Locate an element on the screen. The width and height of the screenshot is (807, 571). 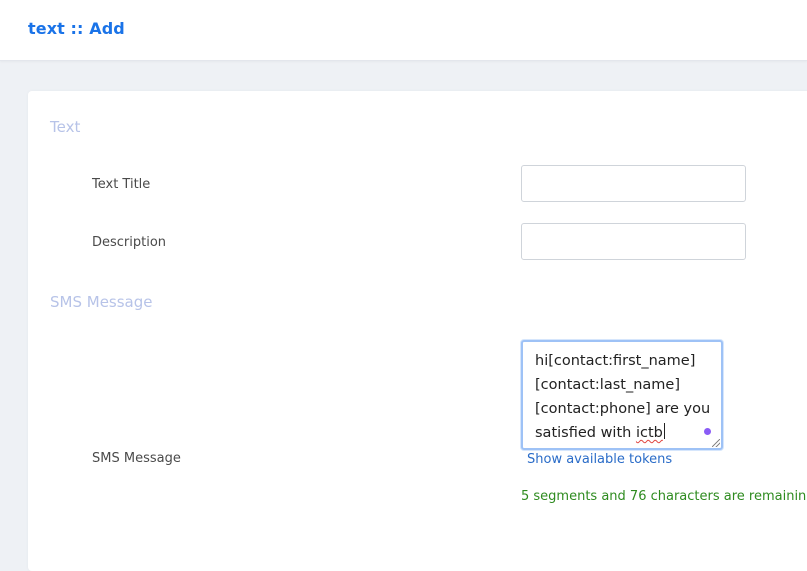
page-title: text :: Add is located at coordinates (76, 28).